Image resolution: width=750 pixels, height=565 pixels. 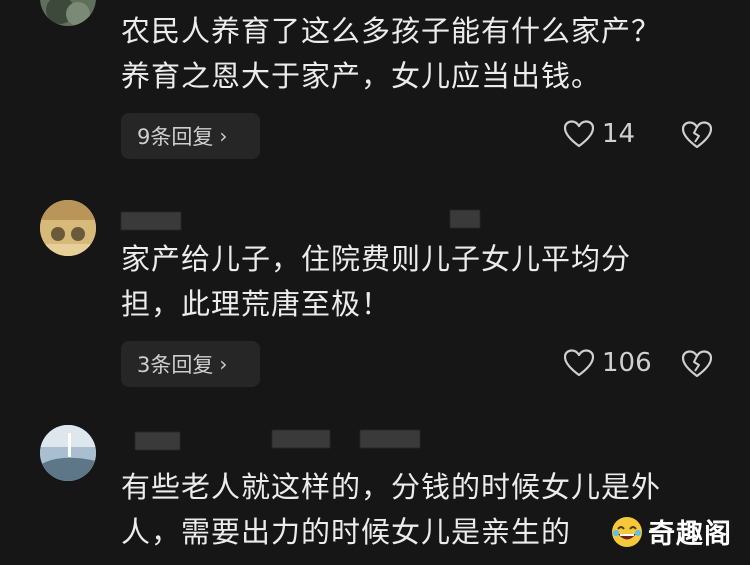 I want to click on like-button: 106, so click(x=608, y=363).